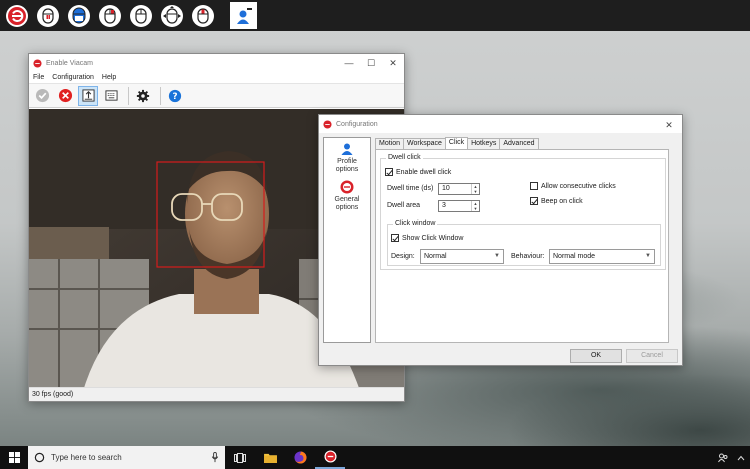 The image size is (750, 469). Describe the element at coordinates (741, 457) in the screenshot. I see `show-hidden-icons-button` at that location.